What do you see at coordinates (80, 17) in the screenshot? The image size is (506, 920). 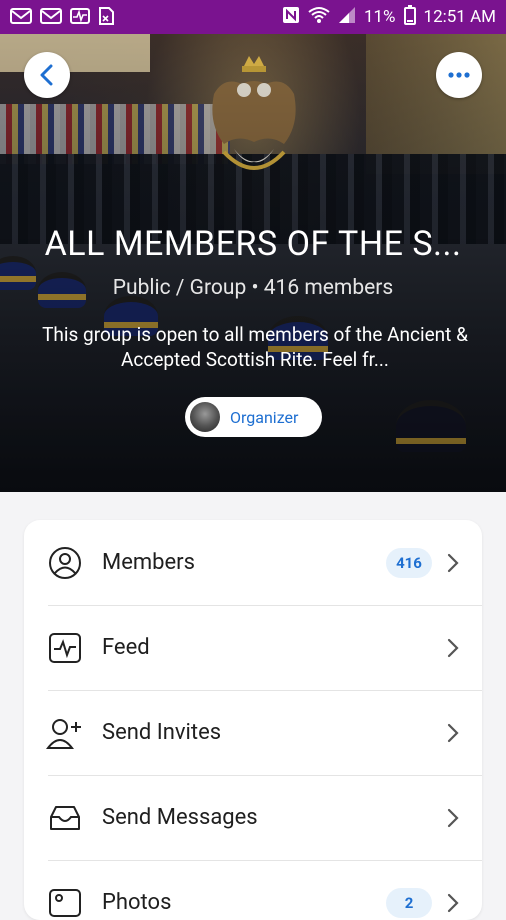 I see `activity-icon` at bounding box center [80, 17].